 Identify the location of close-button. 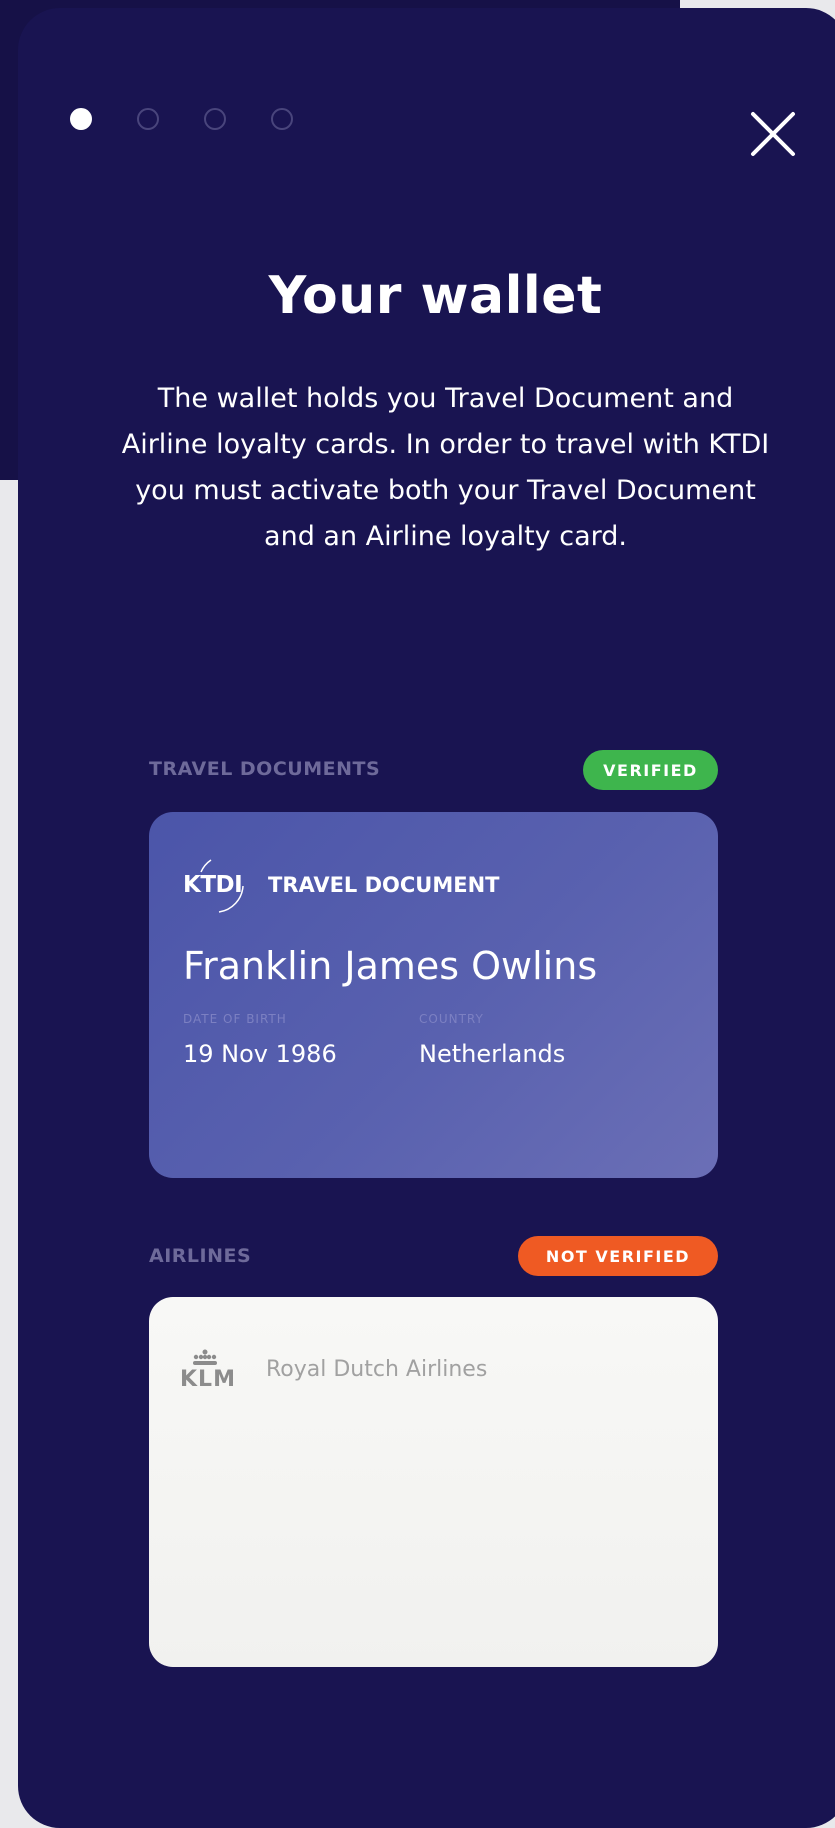
(773, 134).